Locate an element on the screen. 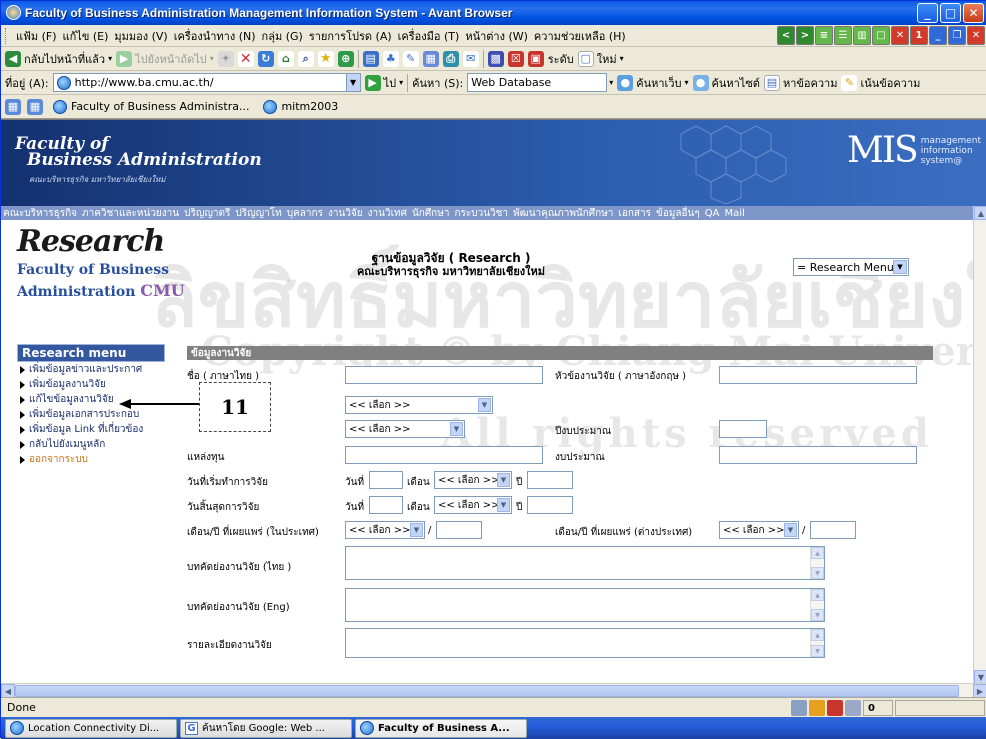  nav-link: คณะบริหารธุรกิจ is located at coordinates (40, 213).